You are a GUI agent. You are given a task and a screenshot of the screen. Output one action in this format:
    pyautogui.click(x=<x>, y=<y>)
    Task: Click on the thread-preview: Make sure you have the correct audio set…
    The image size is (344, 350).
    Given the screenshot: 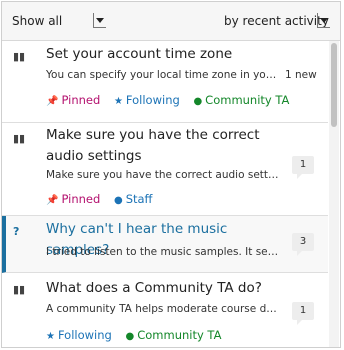 What is the action you would take?
    pyautogui.click(x=162, y=175)
    